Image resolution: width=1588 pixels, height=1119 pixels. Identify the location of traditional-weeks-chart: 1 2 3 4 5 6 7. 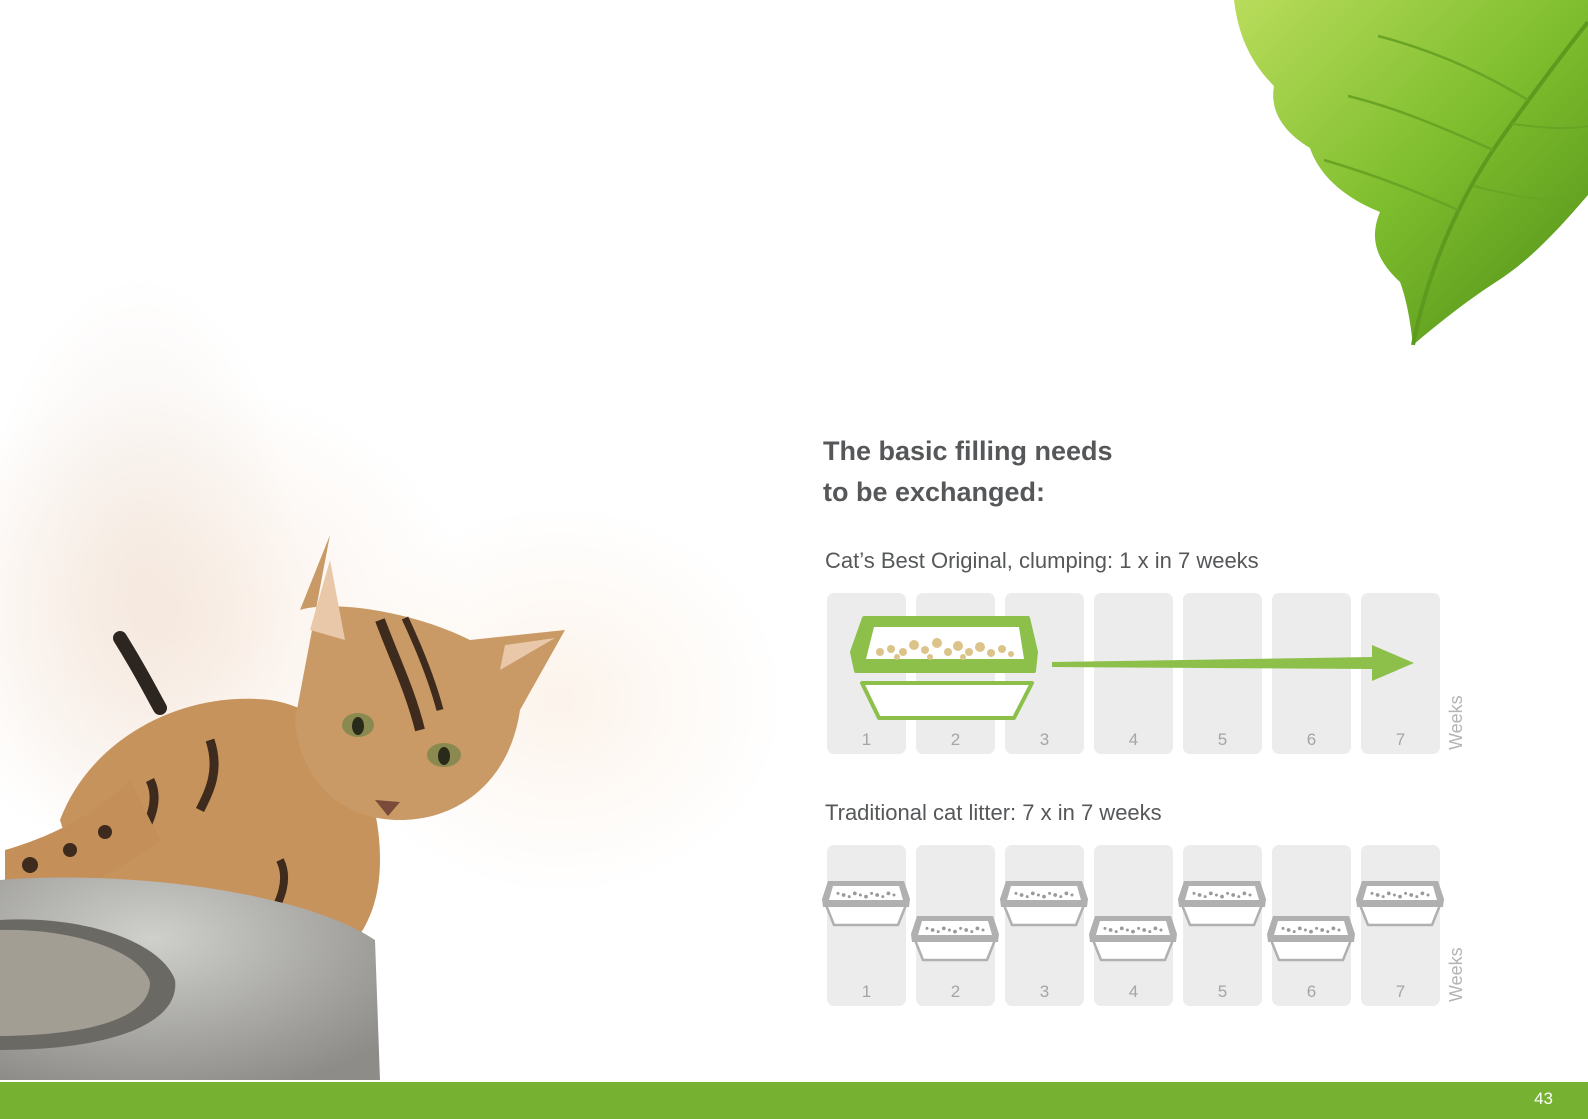
(1134, 925).